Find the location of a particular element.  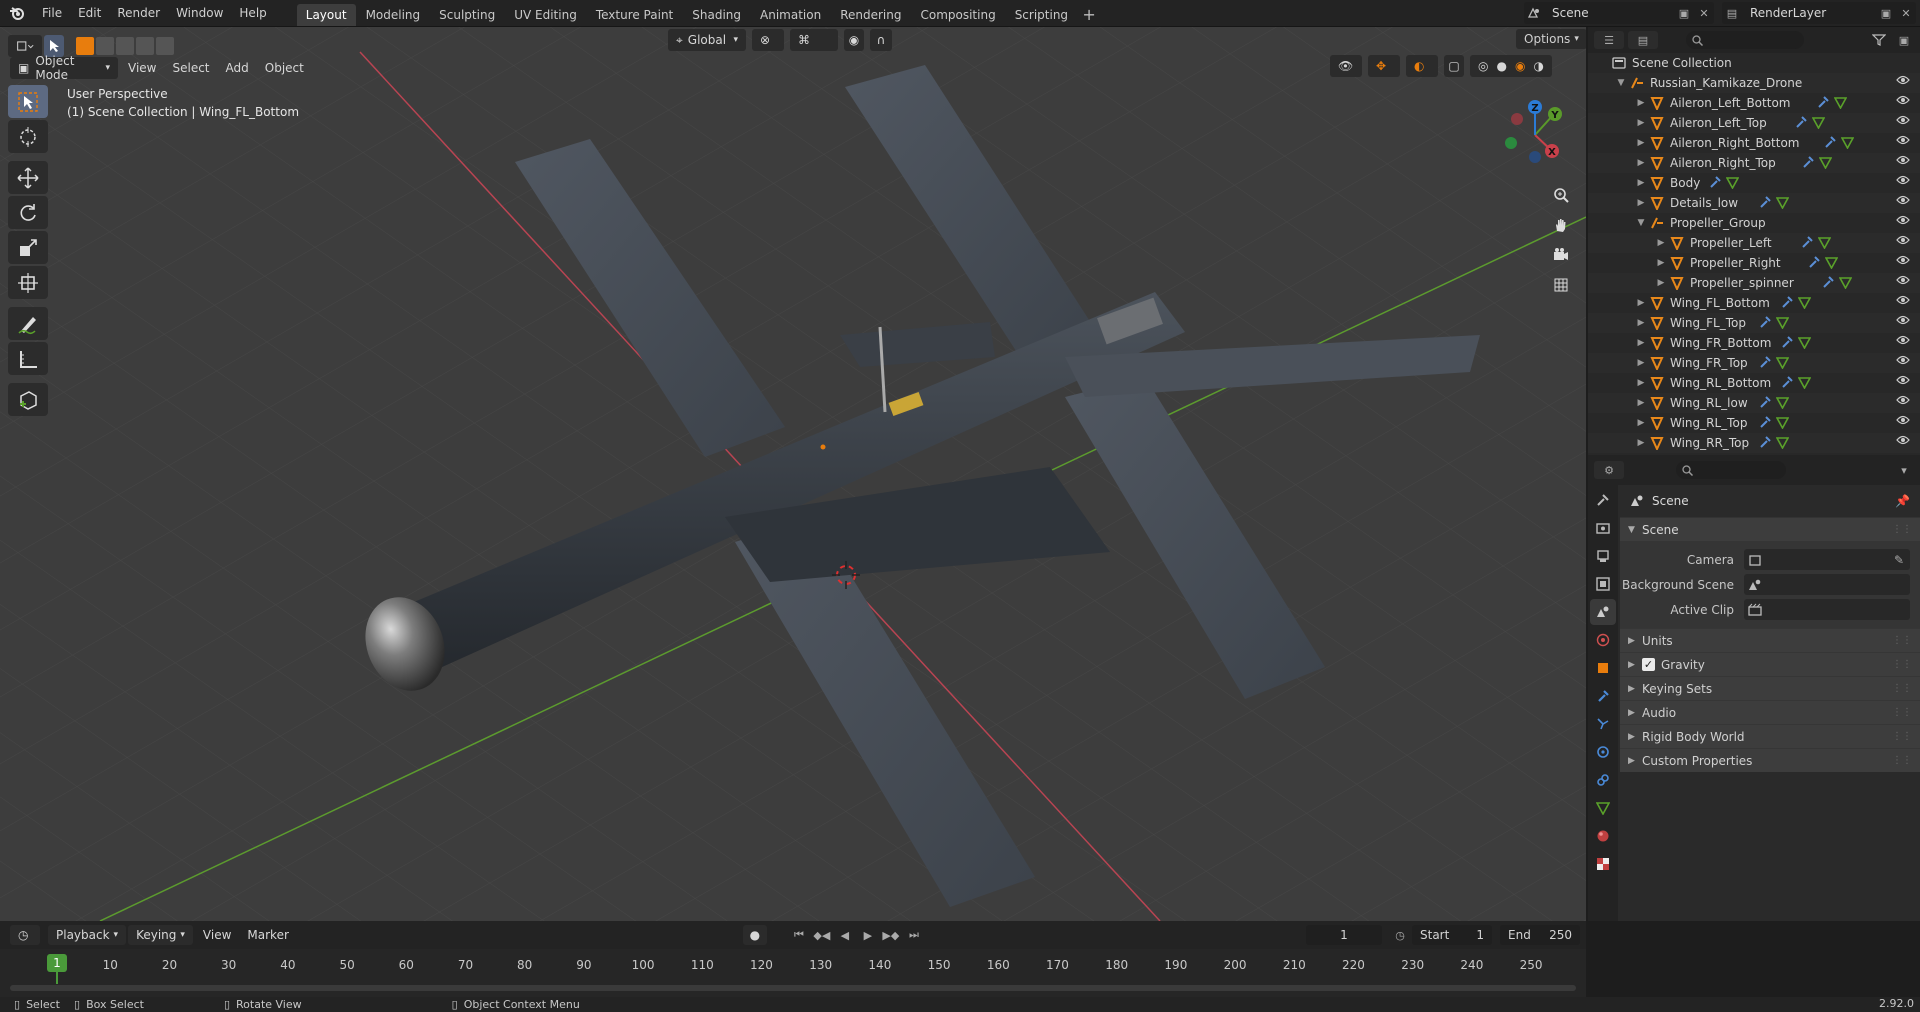

outliner-item: ▶ Propeller_Right is located at coordinates (1754, 263).